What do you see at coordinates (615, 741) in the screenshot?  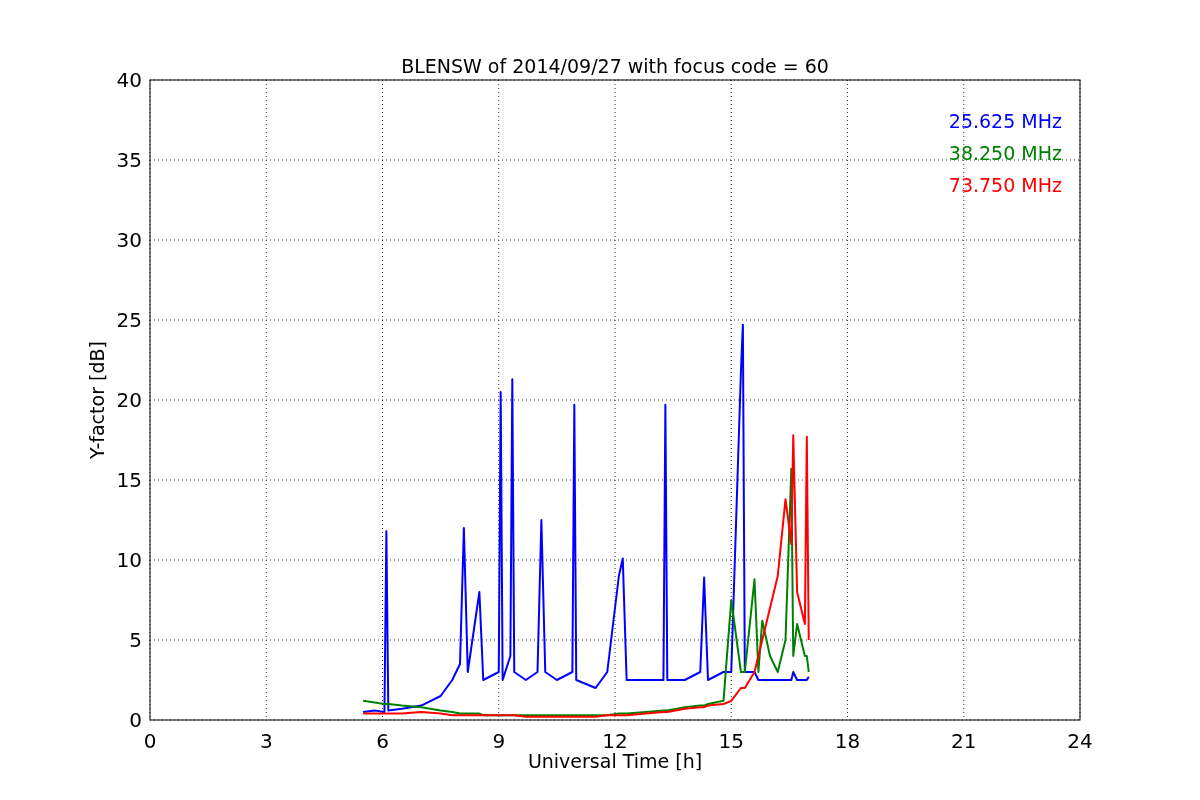 I see `x-tick-label: 12` at bounding box center [615, 741].